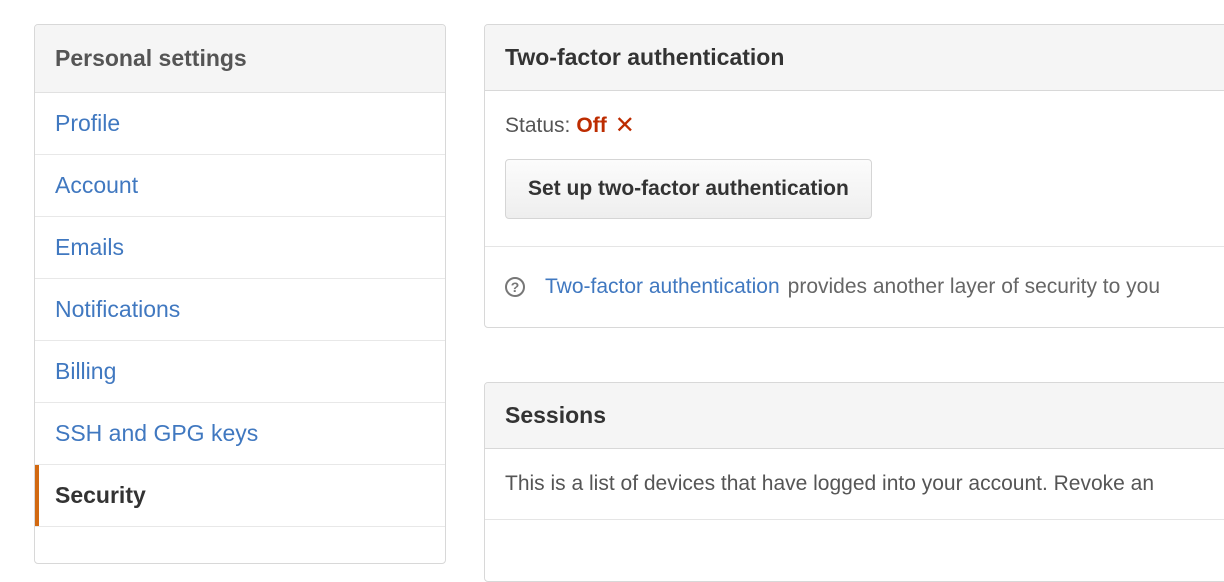 The height and width of the screenshot is (582, 1224). What do you see at coordinates (240, 124) in the screenshot?
I see `sidebar-item-profile: Profile` at bounding box center [240, 124].